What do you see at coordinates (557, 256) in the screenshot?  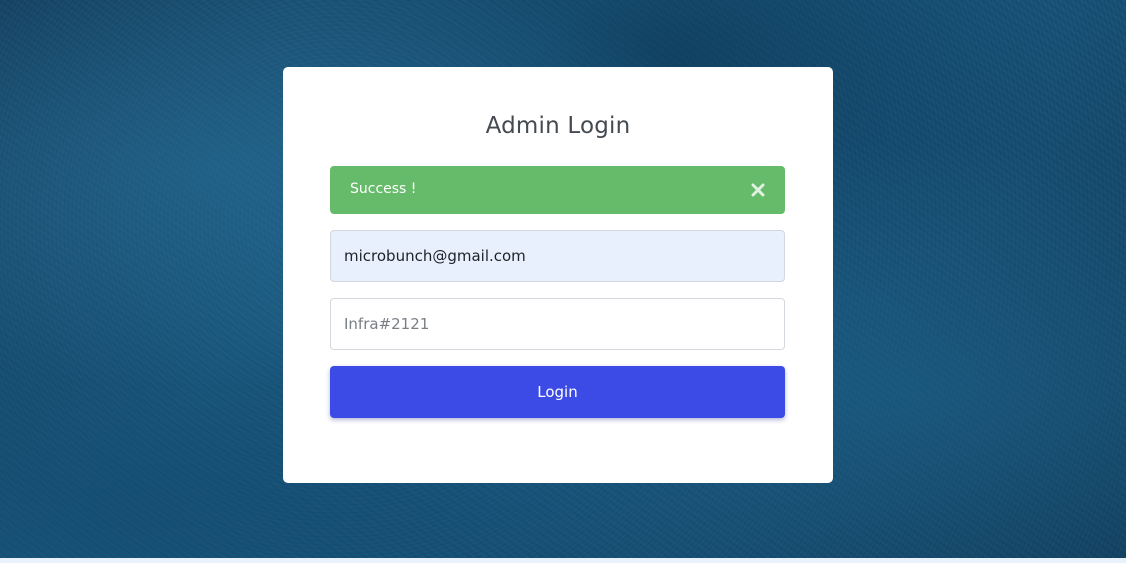 I see `email-field` at bounding box center [557, 256].